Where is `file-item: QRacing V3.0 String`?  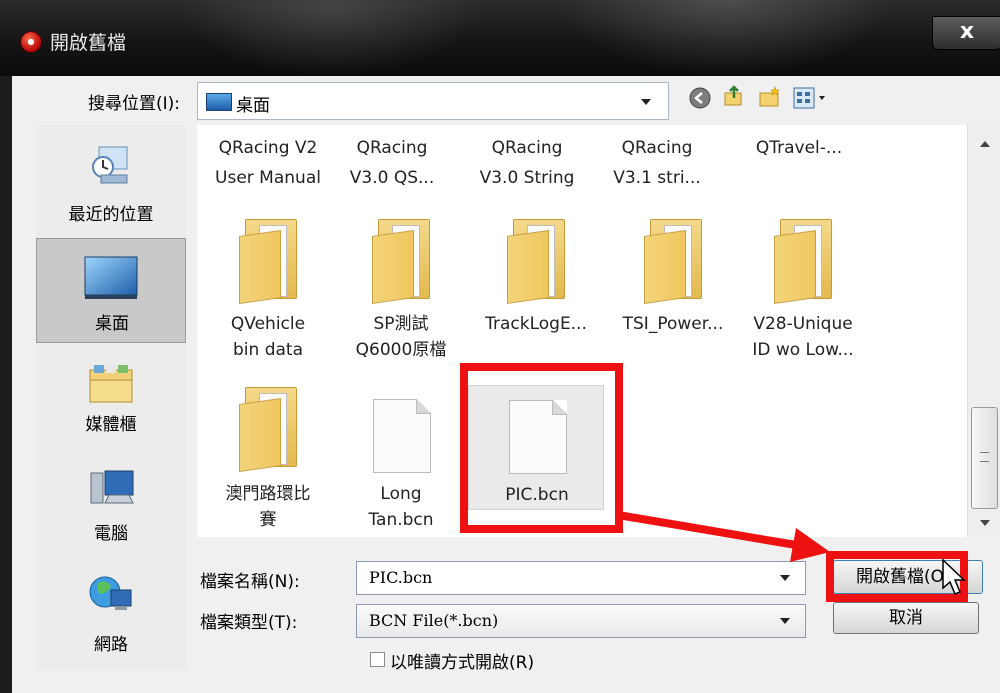 file-item: QRacing V3.0 String is located at coordinates (527, 162).